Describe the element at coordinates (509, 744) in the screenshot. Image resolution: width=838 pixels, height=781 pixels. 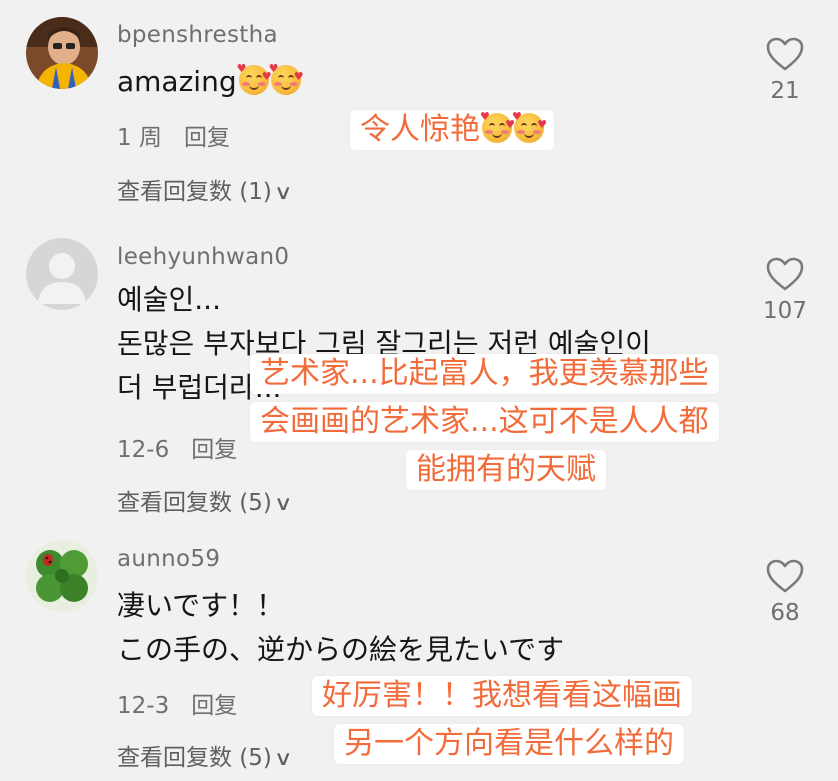
I see `translation-caption: 另一个方向看是什么样的` at that location.